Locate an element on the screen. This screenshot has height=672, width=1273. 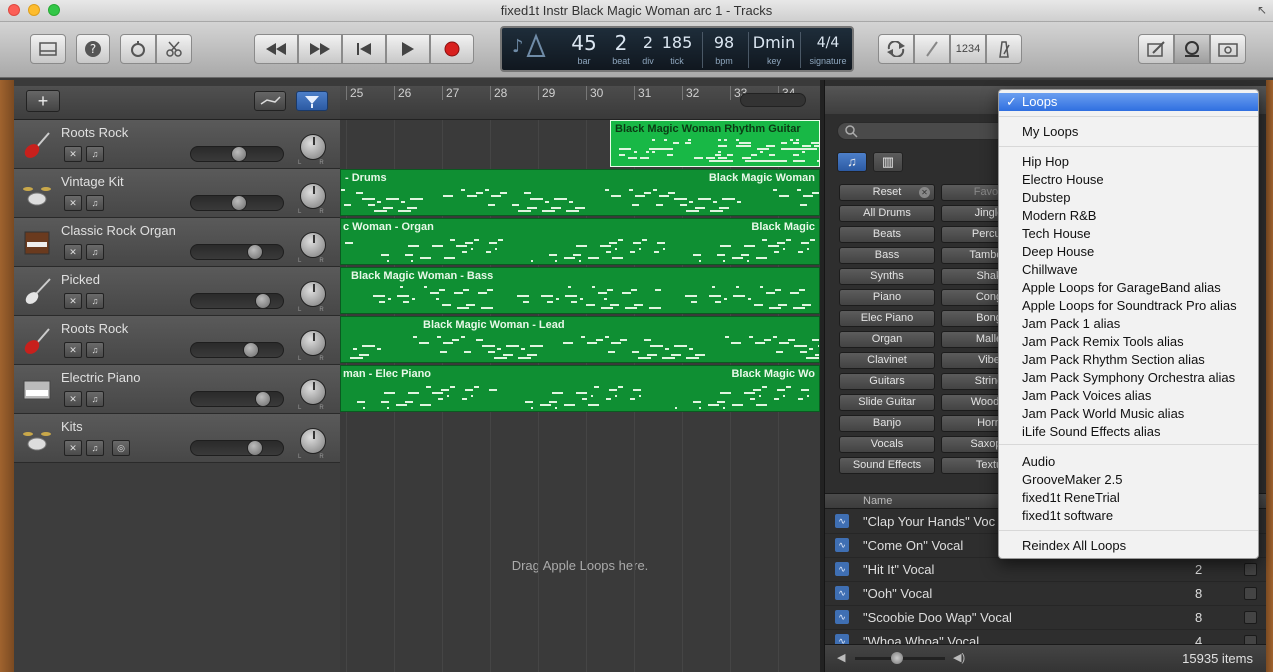
keyword-button: Beats is located at coordinates (887, 234).